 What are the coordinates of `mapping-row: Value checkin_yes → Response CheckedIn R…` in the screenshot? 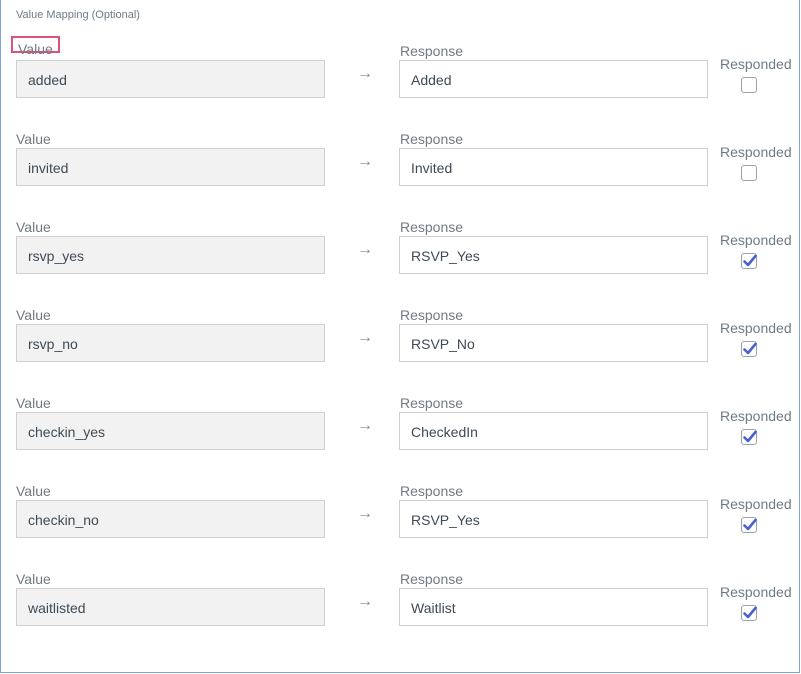 It's located at (401, 439).